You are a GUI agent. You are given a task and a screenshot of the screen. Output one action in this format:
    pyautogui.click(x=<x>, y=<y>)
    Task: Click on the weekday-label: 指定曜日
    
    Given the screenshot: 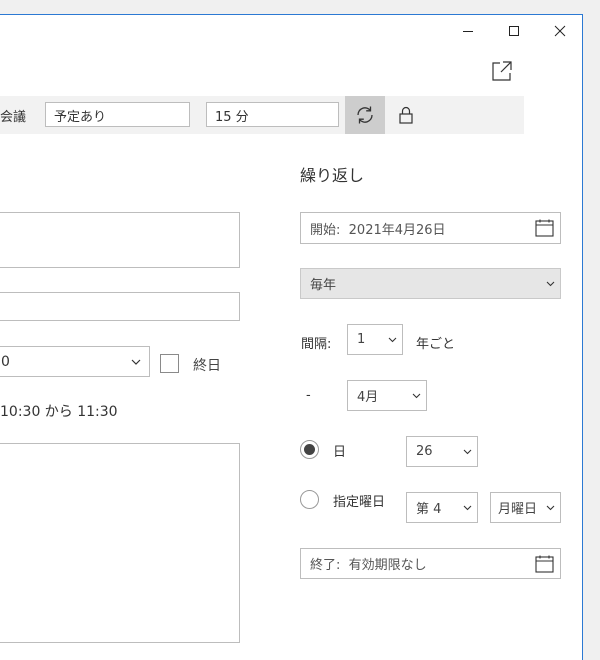 What is the action you would take?
    pyautogui.click(x=359, y=502)
    